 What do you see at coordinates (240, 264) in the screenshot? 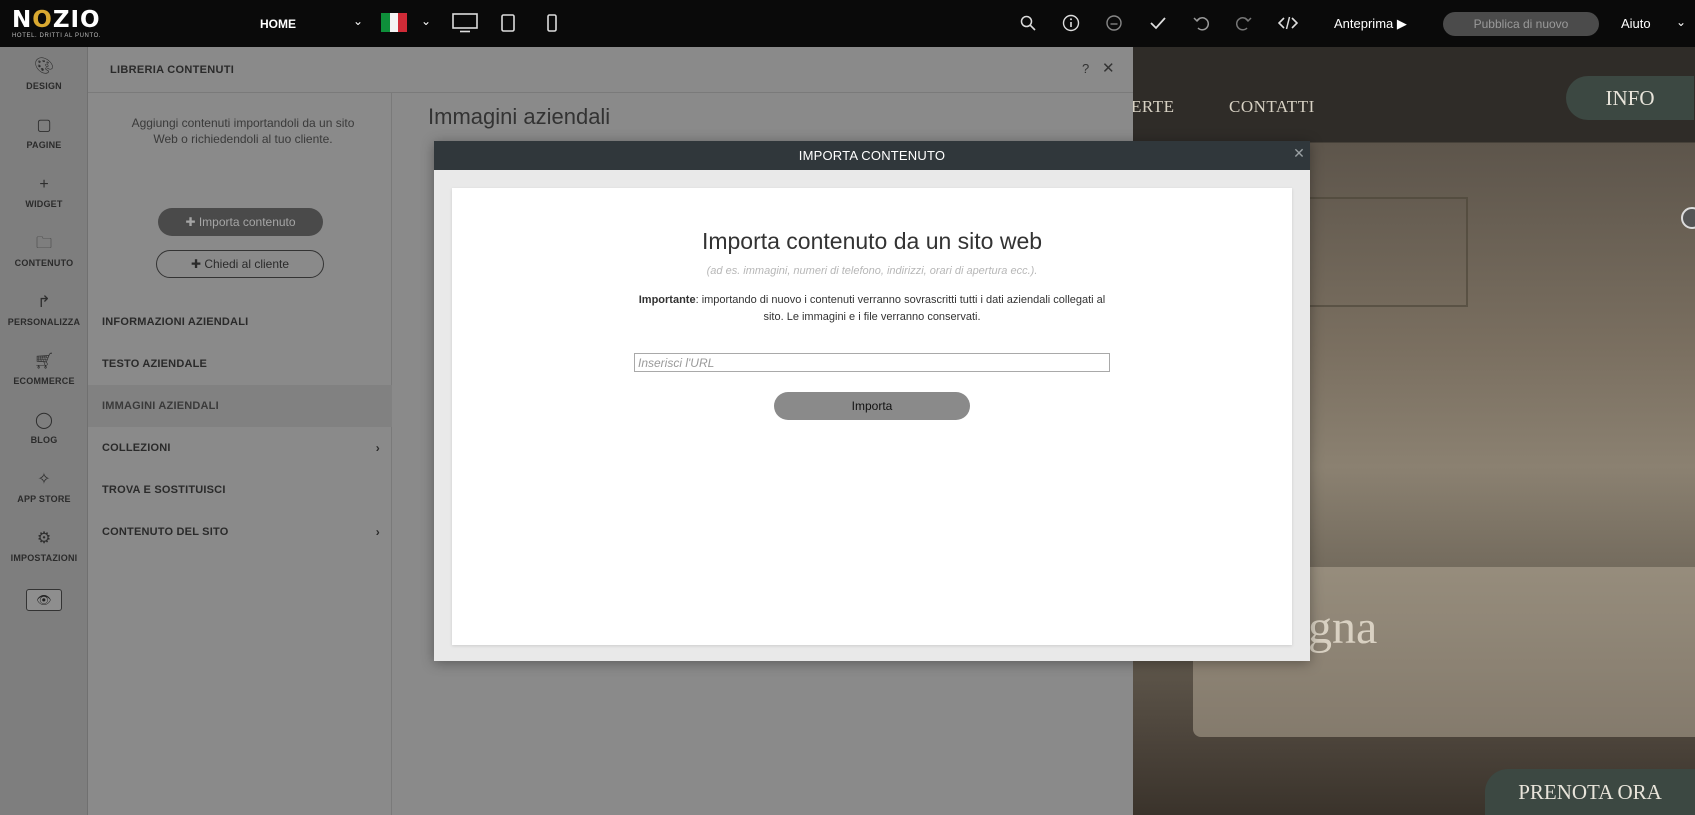
I see `ask-client-button: ✚ Chiedi al cliente` at bounding box center [240, 264].